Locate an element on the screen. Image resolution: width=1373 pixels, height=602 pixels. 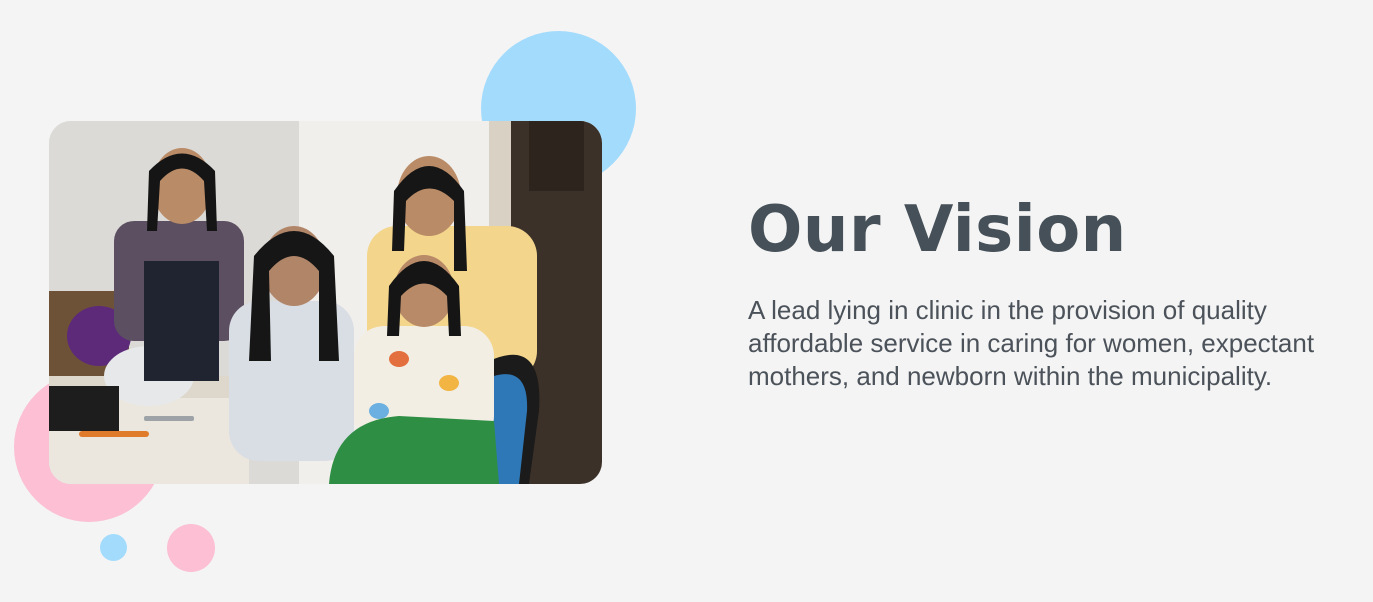
decor-blue-circle-small is located at coordinates (113, 547).